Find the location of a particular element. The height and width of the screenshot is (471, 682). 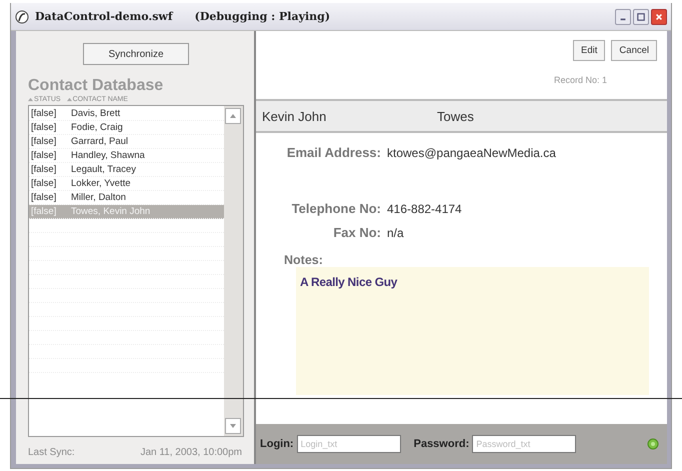

record-number: Record No: 1 is located at coordinates (580, 80).